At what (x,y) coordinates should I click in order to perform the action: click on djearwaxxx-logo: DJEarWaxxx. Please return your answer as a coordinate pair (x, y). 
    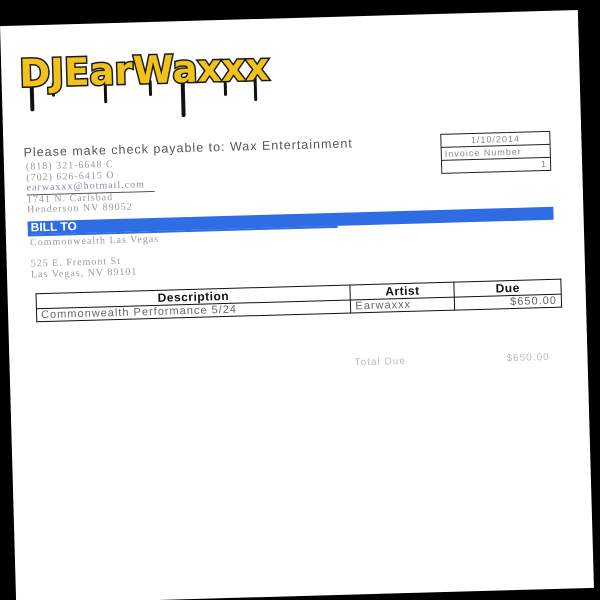
    Looking at the image, I should click on (144, 80).